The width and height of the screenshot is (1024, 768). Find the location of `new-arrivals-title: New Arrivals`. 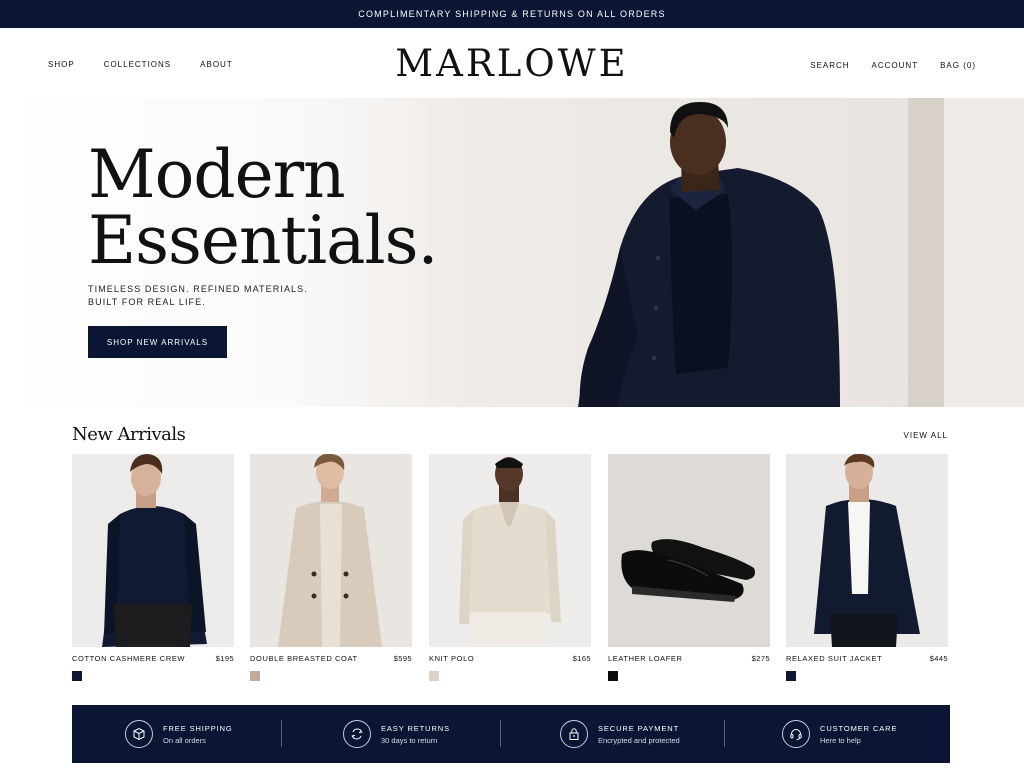

new-arrivals-title: New Arrivals is located at coordinates (129, 434).